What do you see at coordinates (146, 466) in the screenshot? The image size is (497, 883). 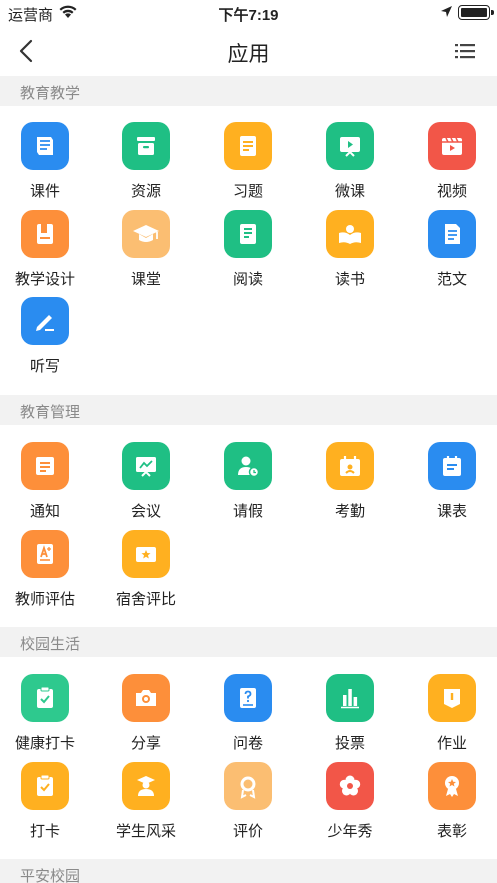 I see `meeting-board-icon` at bounding box center [146, 466].